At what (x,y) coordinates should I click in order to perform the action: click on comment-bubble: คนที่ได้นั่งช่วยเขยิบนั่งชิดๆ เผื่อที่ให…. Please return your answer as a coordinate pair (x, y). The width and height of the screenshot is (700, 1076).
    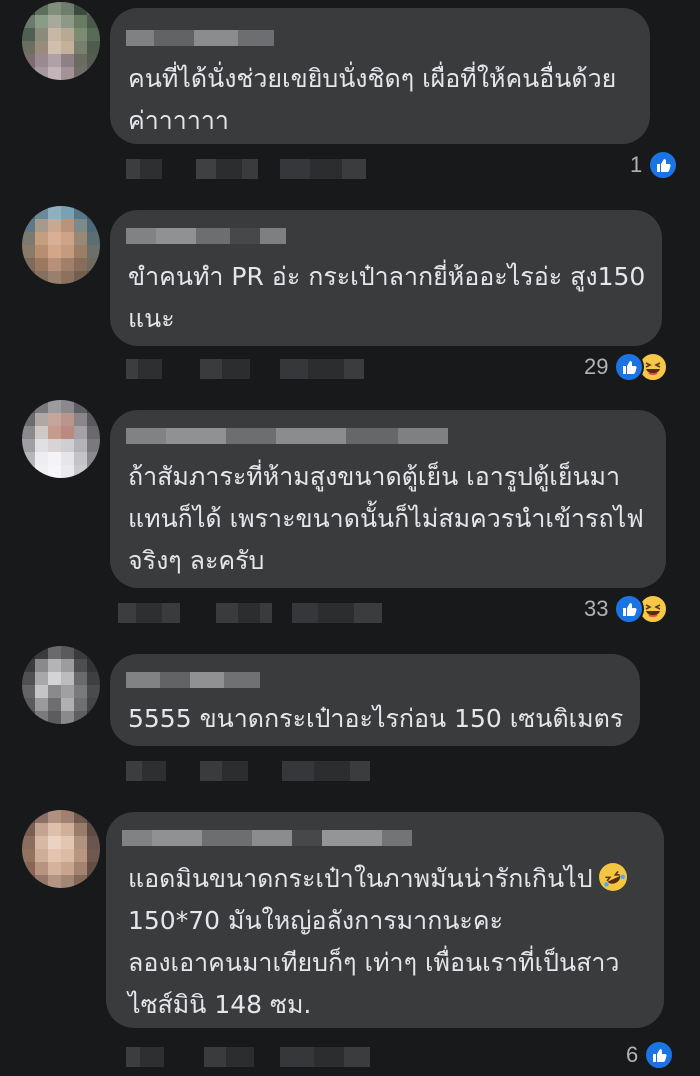
    Looking at the image, I should click on (380, 76).